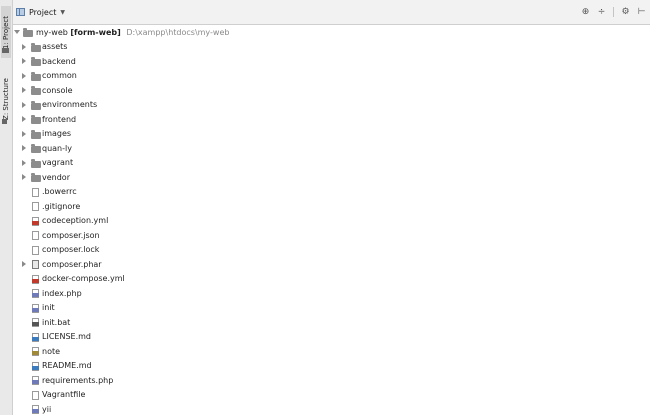 This screenshot has width=650, height=415. Describe the element at coordinates (331, 12) in the screenshot. I see `project-header: Project ▼ ⊕ ÷ ⚙ ⊢` at that location.